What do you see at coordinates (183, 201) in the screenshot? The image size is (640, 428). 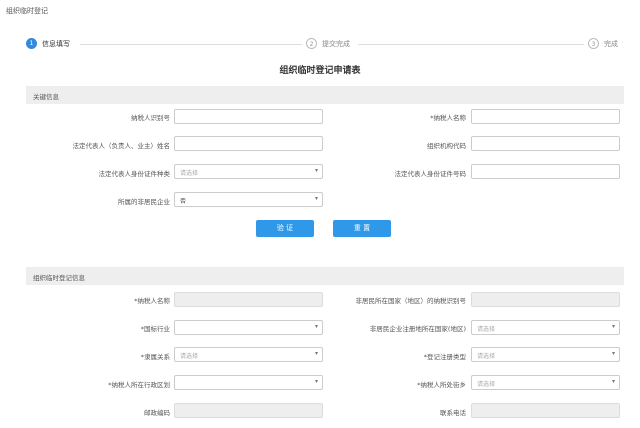 I see `nonresident-value: 否` at bounding box center [183, 201].